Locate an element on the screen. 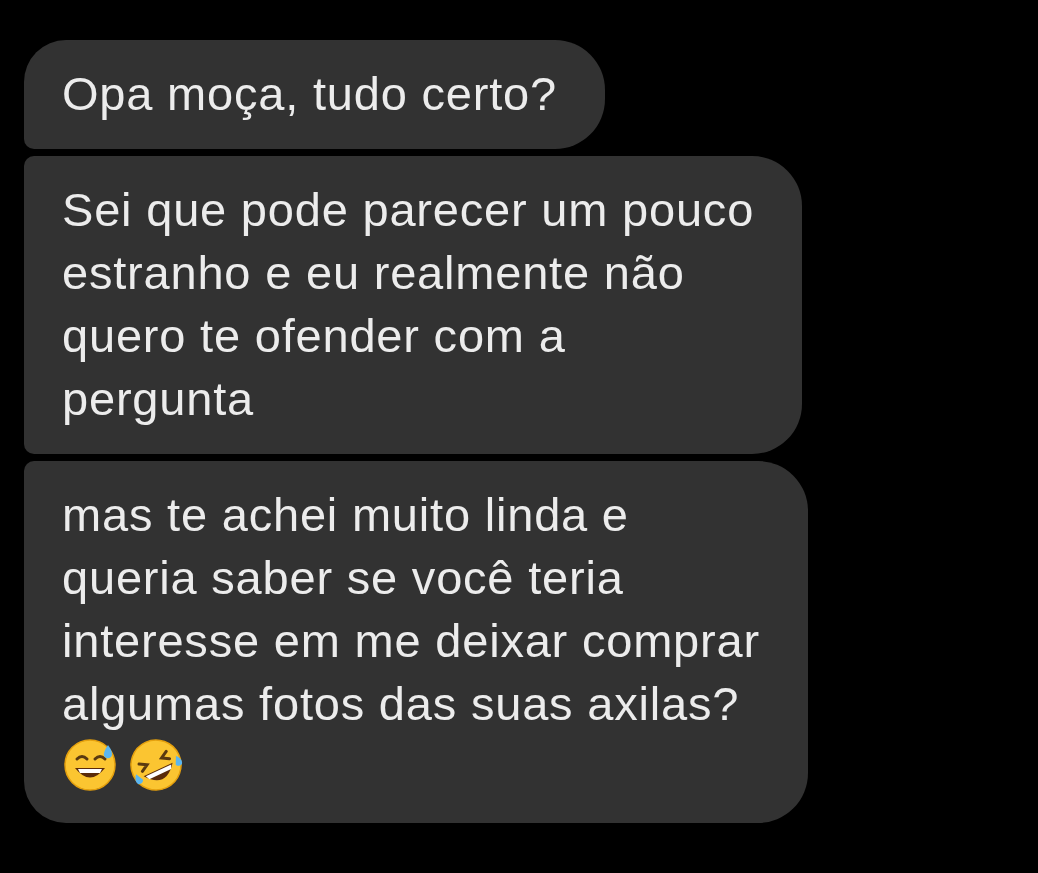 The width and height of the screenshot is (1038, 873). message-text: Opa moça, tudo certo? is located at coordinates (309, 94).